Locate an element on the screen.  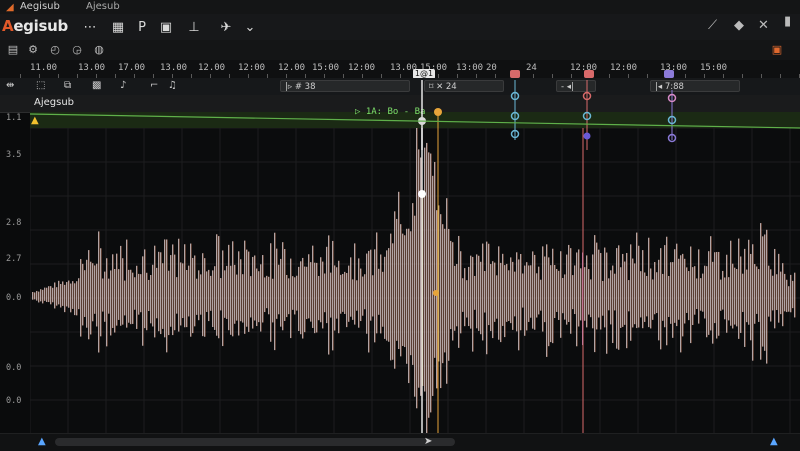
help-icon: ◍ is located at coordinates (99, 49).